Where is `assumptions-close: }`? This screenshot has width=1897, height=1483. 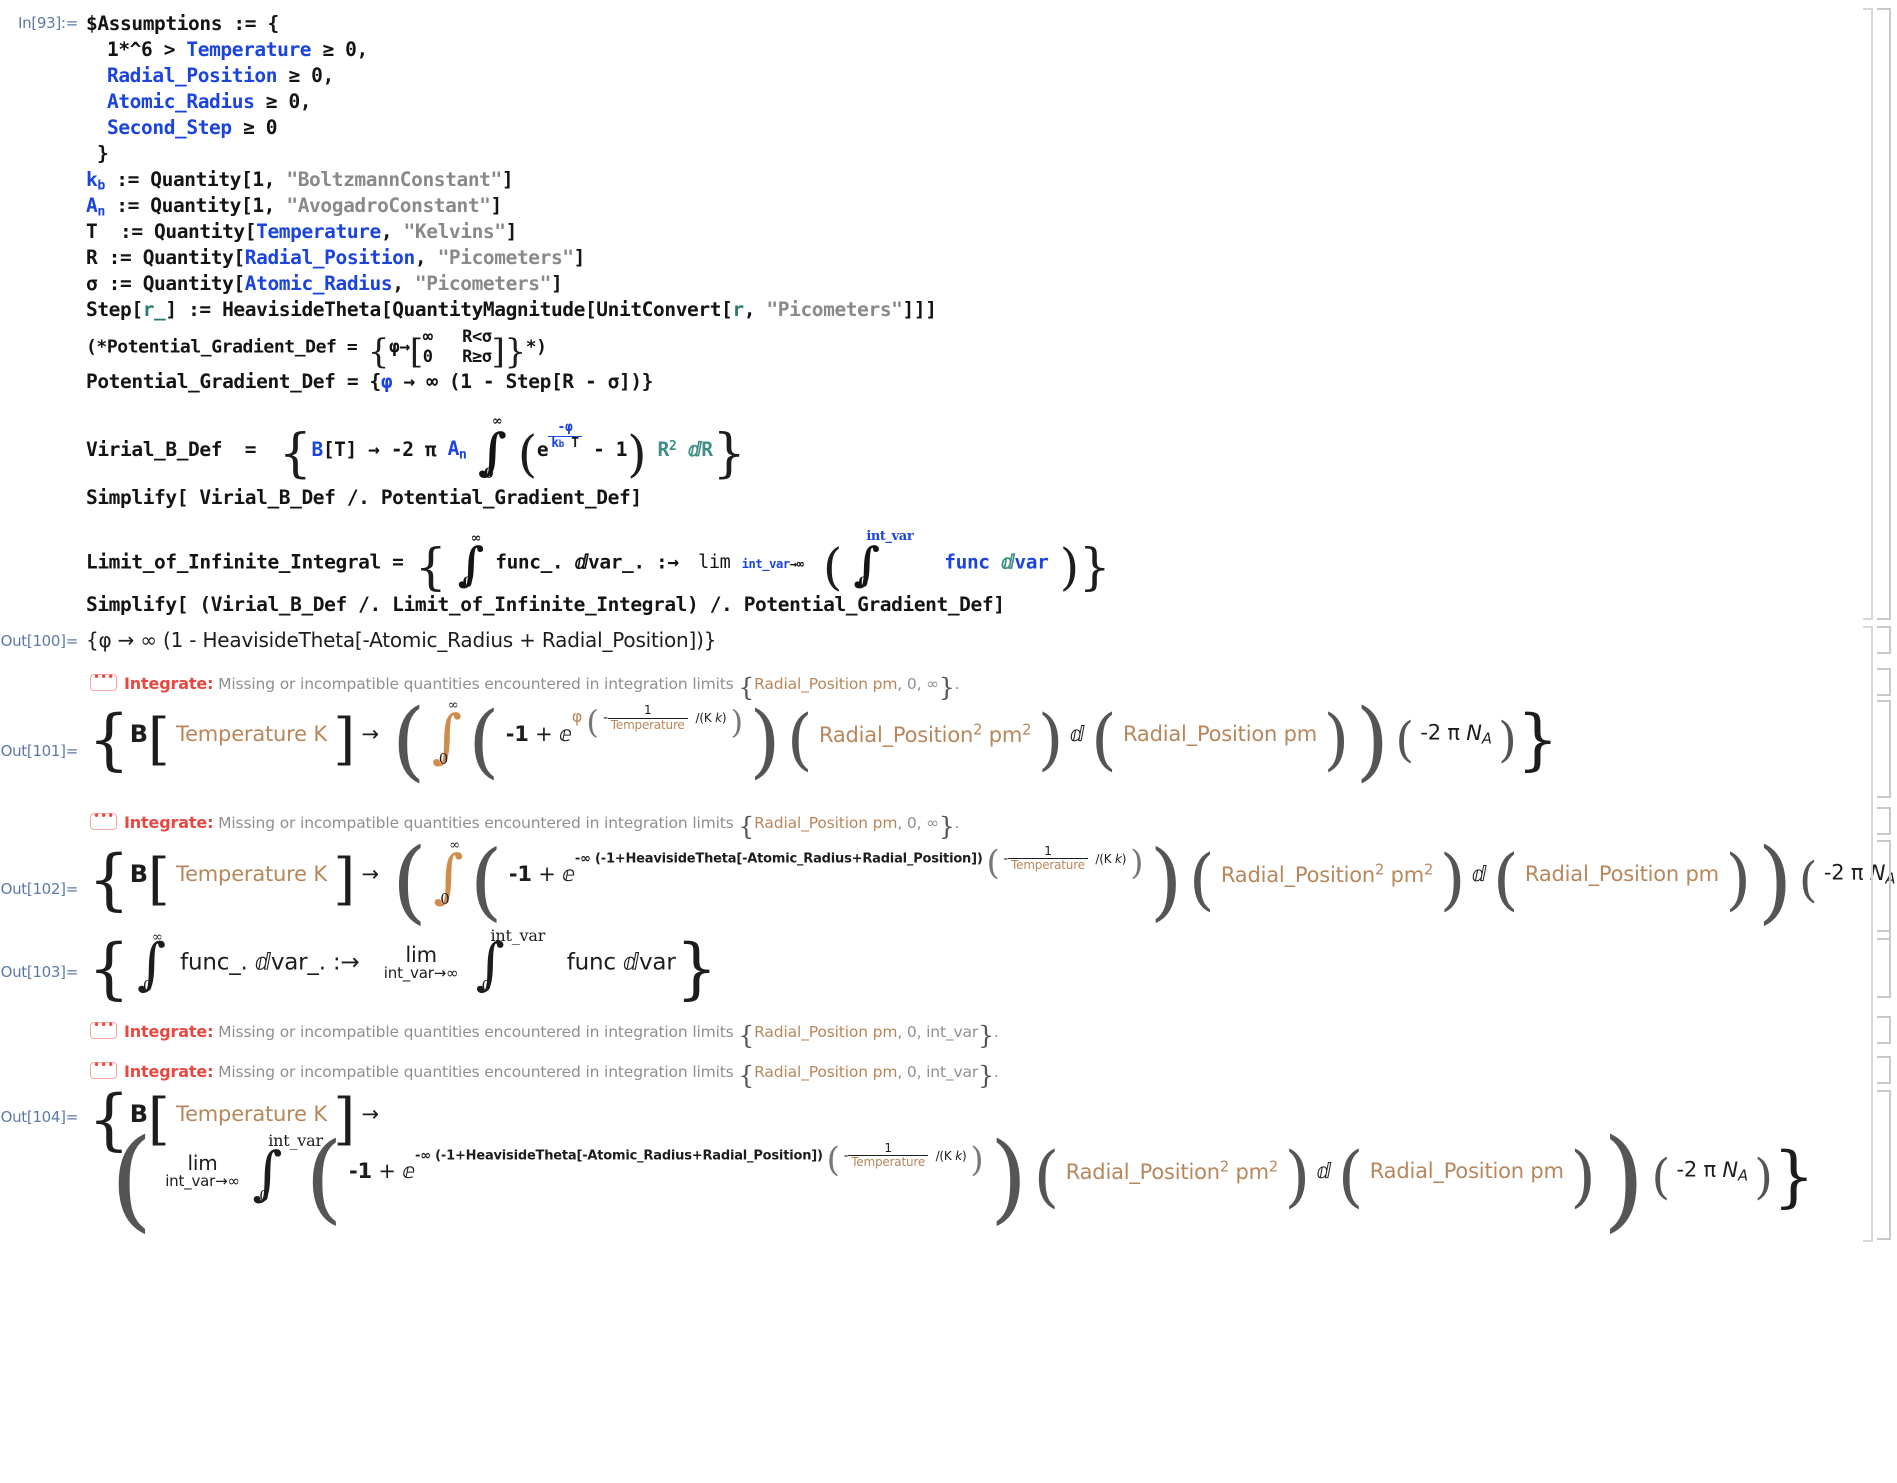
assumptions-close: } is located at coordinates (103, 153).